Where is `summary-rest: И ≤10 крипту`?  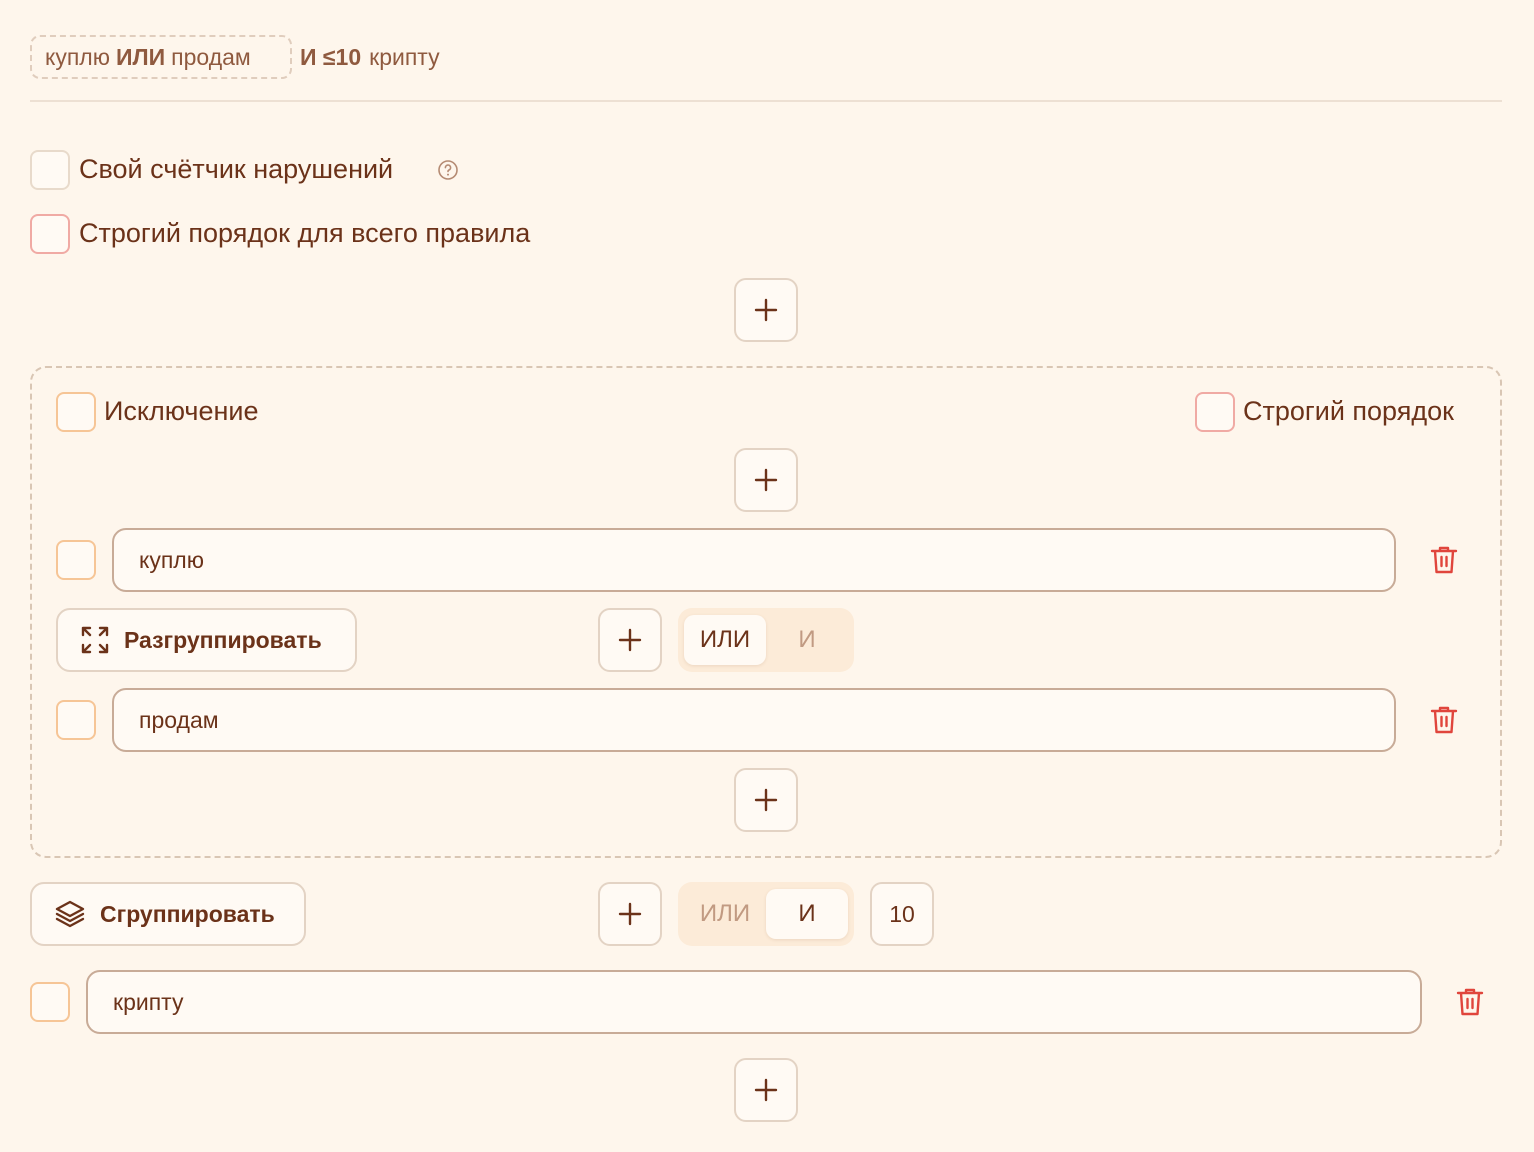 summary-rest: И ≤10 крипту is located at coordinates (370, 57).